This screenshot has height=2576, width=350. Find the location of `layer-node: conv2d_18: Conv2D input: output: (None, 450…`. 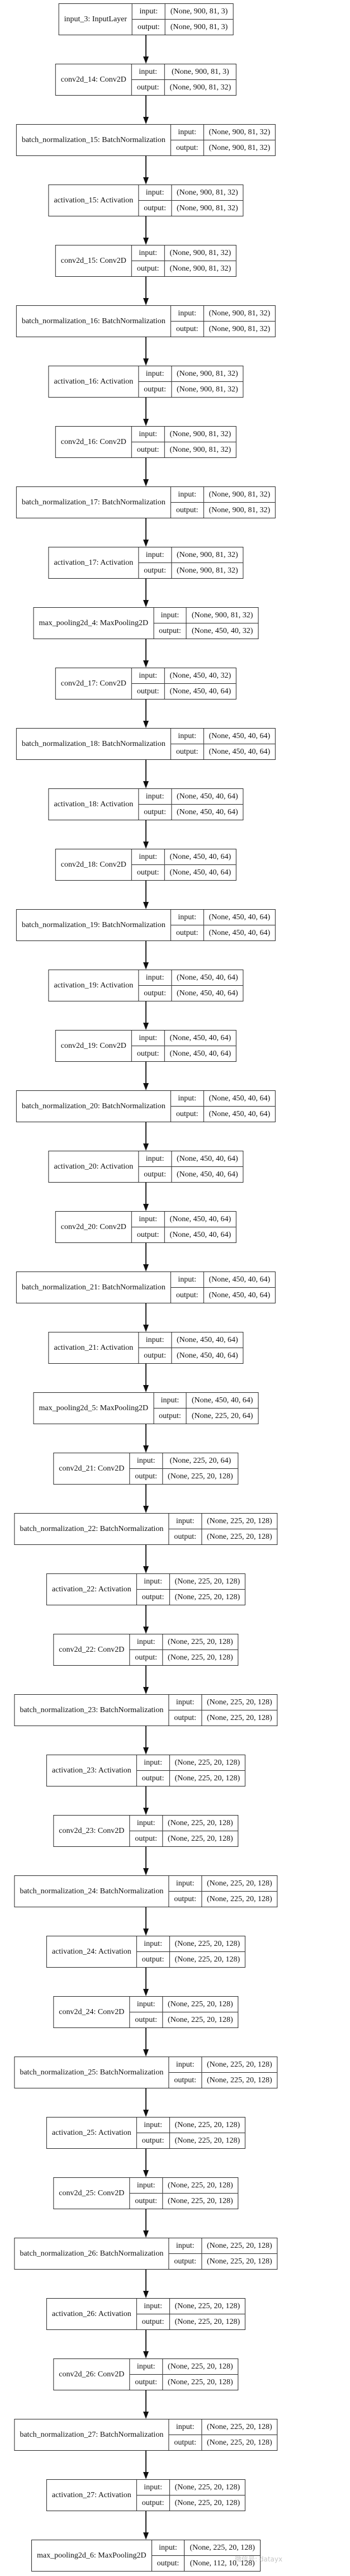

layer-node: conv2d_18: Conv2D input: output: (None, 450… is located at coordinates (146, 865).